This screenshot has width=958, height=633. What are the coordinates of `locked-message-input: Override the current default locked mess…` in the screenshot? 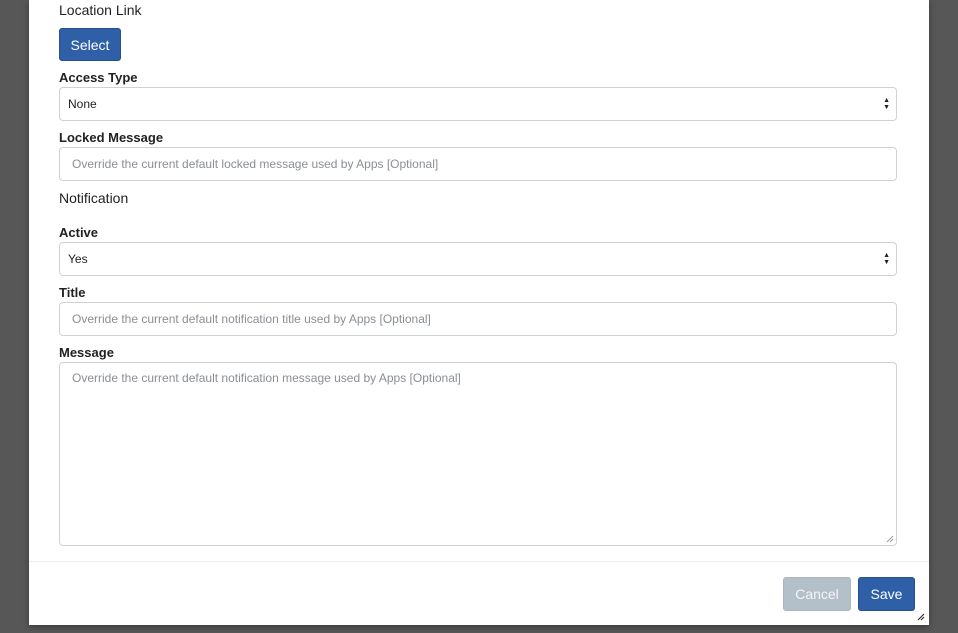 It's located at (478, 164).